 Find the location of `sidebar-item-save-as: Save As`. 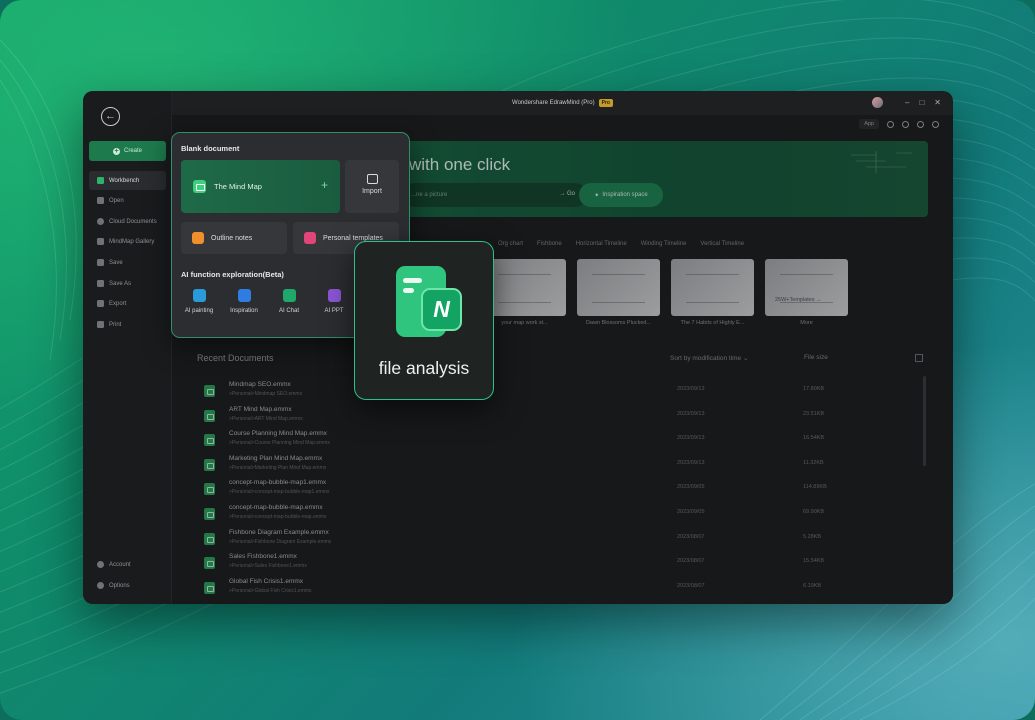

sidebar-item-save-as: Save As is located at coordinates (127, 283).